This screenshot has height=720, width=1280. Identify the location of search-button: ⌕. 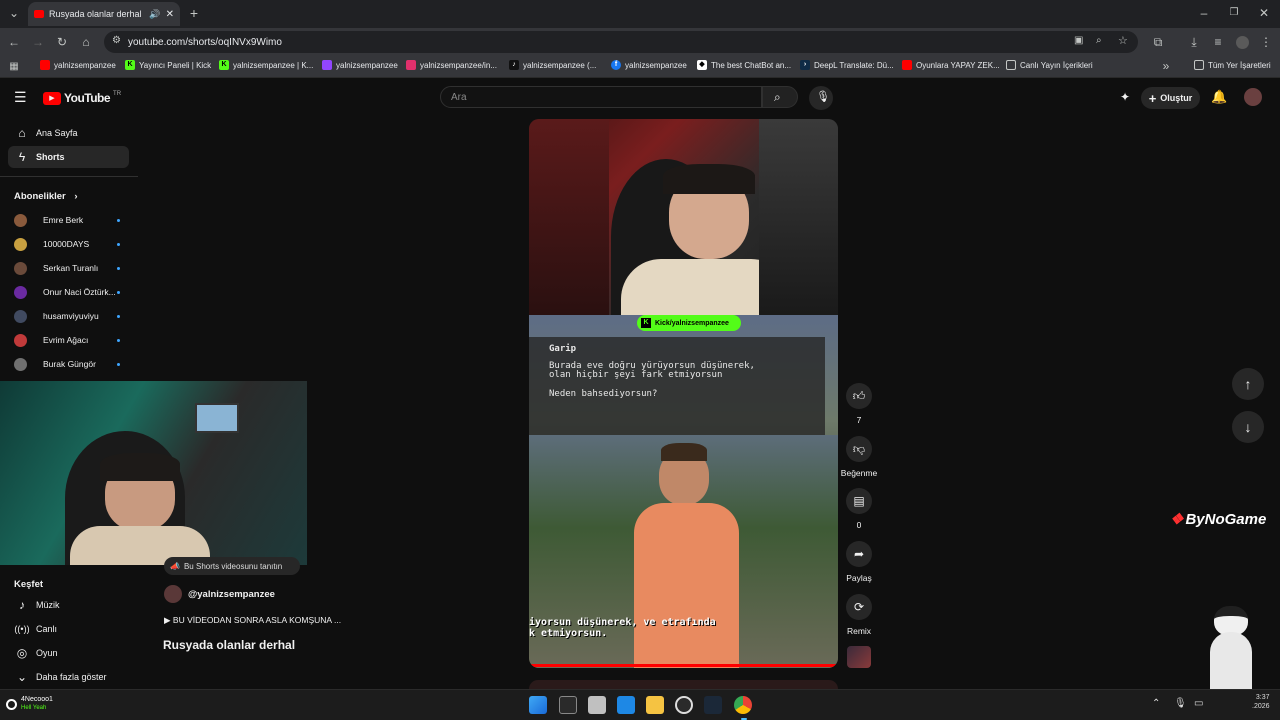
(780, 97).